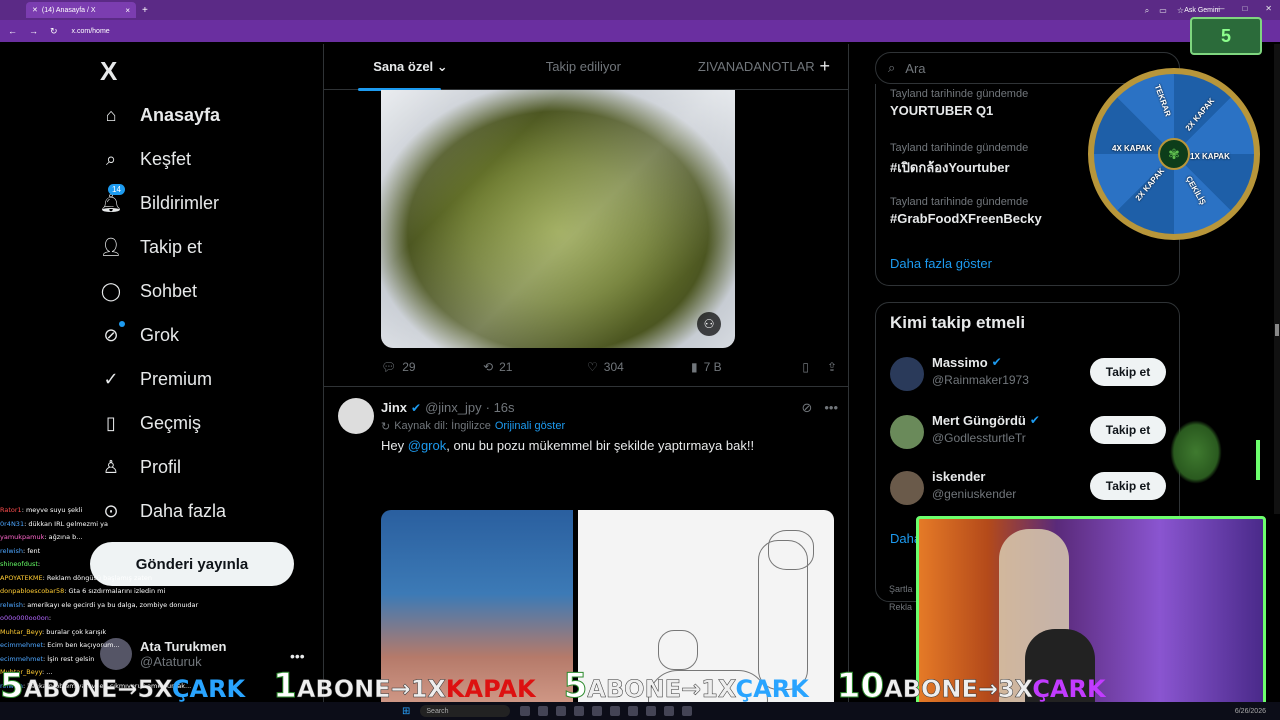 This screenshot has height=720, width=1280. Describe the element at coordinates (1202, 10) in the screenshot. I see `ask-gemini-button: Ask Gemini` at that location.